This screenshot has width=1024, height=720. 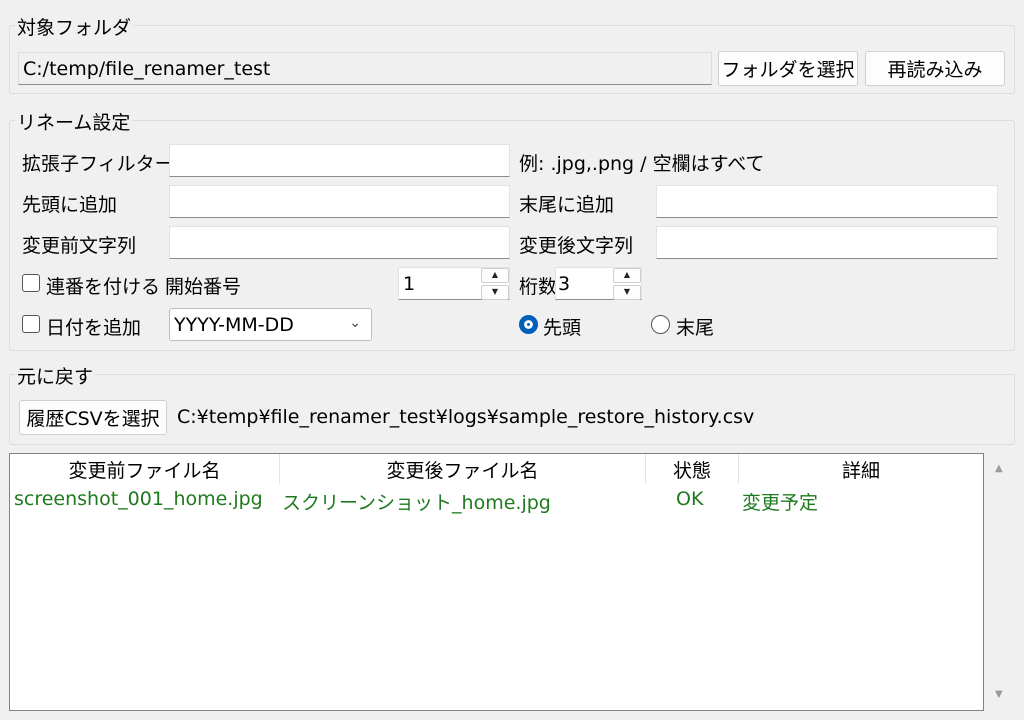 What do you see at coordinates (627, 284) in the screenshot?
I see `digits-spinner: ▲ ▼` at bounding box center [627, 284].